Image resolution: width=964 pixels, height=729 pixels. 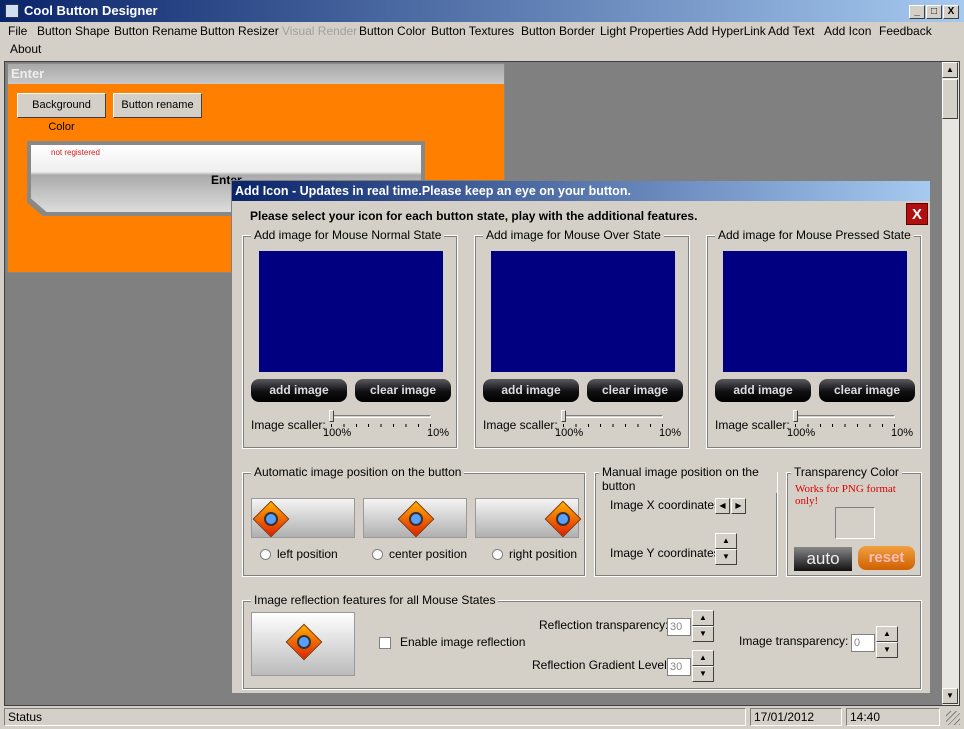 I want to click on status-text: Status, so click(x=375, y=717).